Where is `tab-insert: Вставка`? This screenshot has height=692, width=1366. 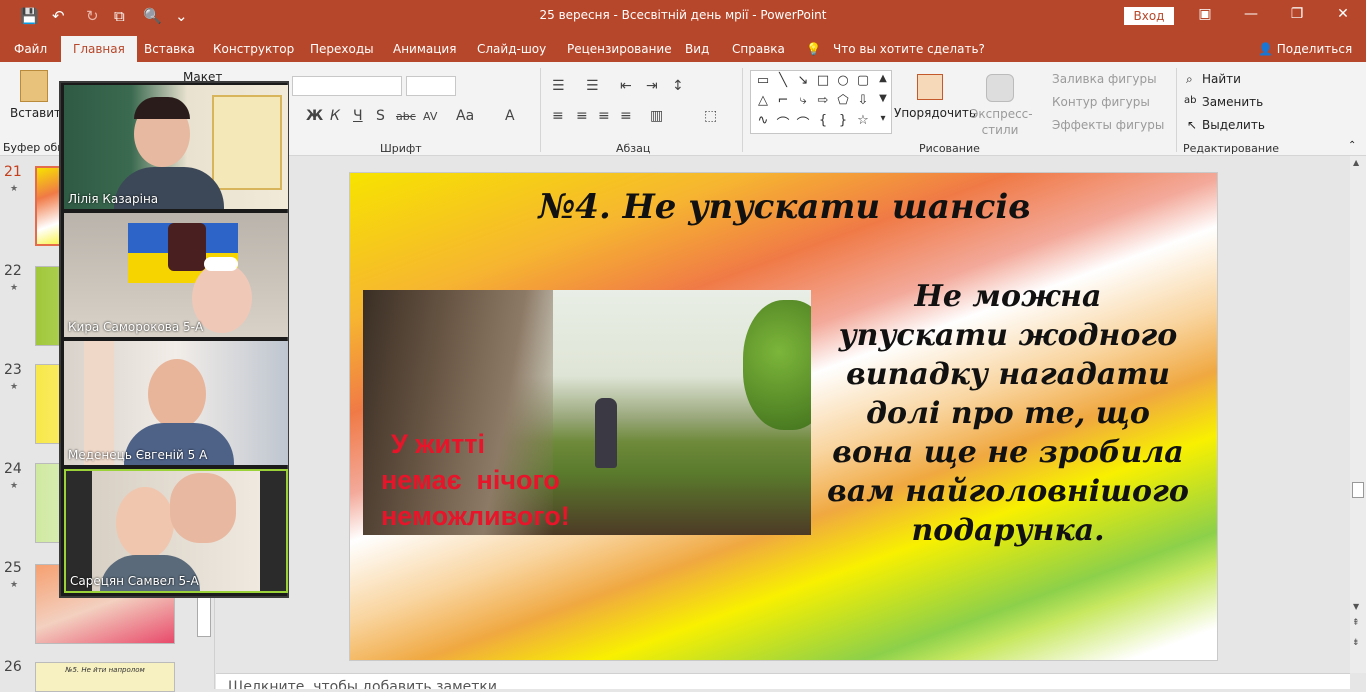
tab-insert: Вставка is located at coordinates (169, 49).